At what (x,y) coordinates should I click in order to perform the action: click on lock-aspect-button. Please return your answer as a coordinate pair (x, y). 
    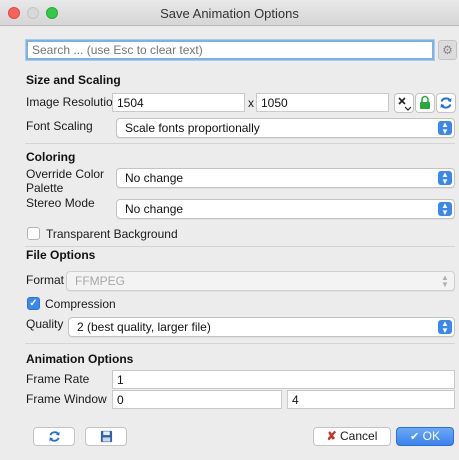
    Looking at the image, I should click on (425, 103).